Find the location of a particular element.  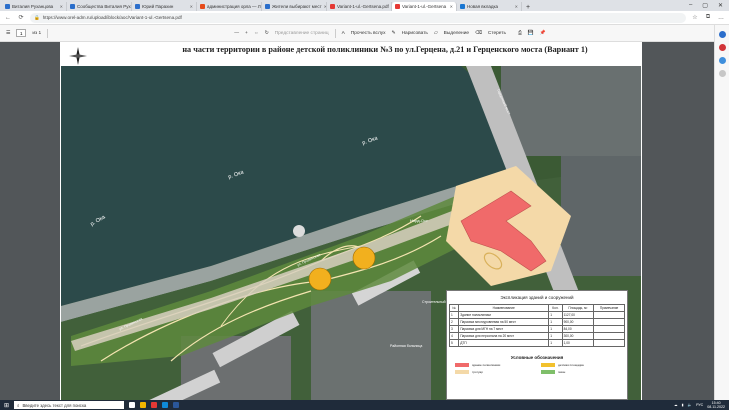

minimize-icon: – is located at coordinates (690, 5).